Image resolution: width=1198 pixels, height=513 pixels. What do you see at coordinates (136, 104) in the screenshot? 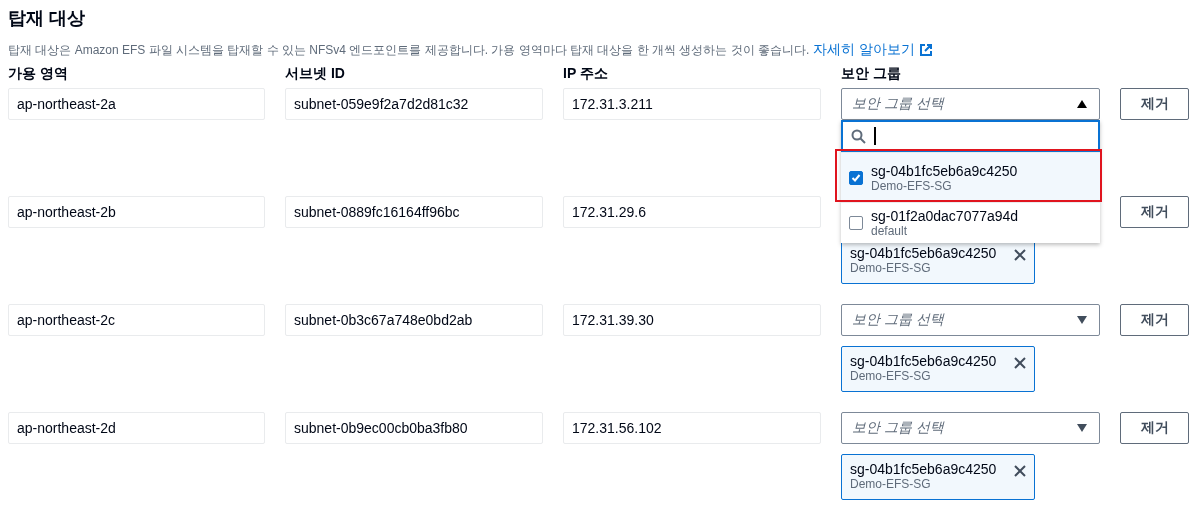
I see `zone-field: ap-northeast-2a` at bounding box center [136, 104].